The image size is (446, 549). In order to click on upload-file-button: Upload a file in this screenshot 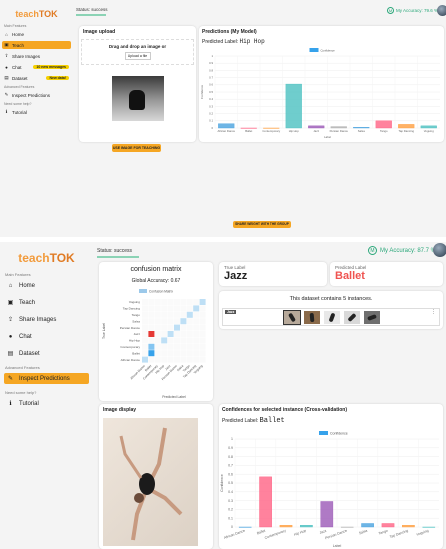, I will do `click(137, 56)`.